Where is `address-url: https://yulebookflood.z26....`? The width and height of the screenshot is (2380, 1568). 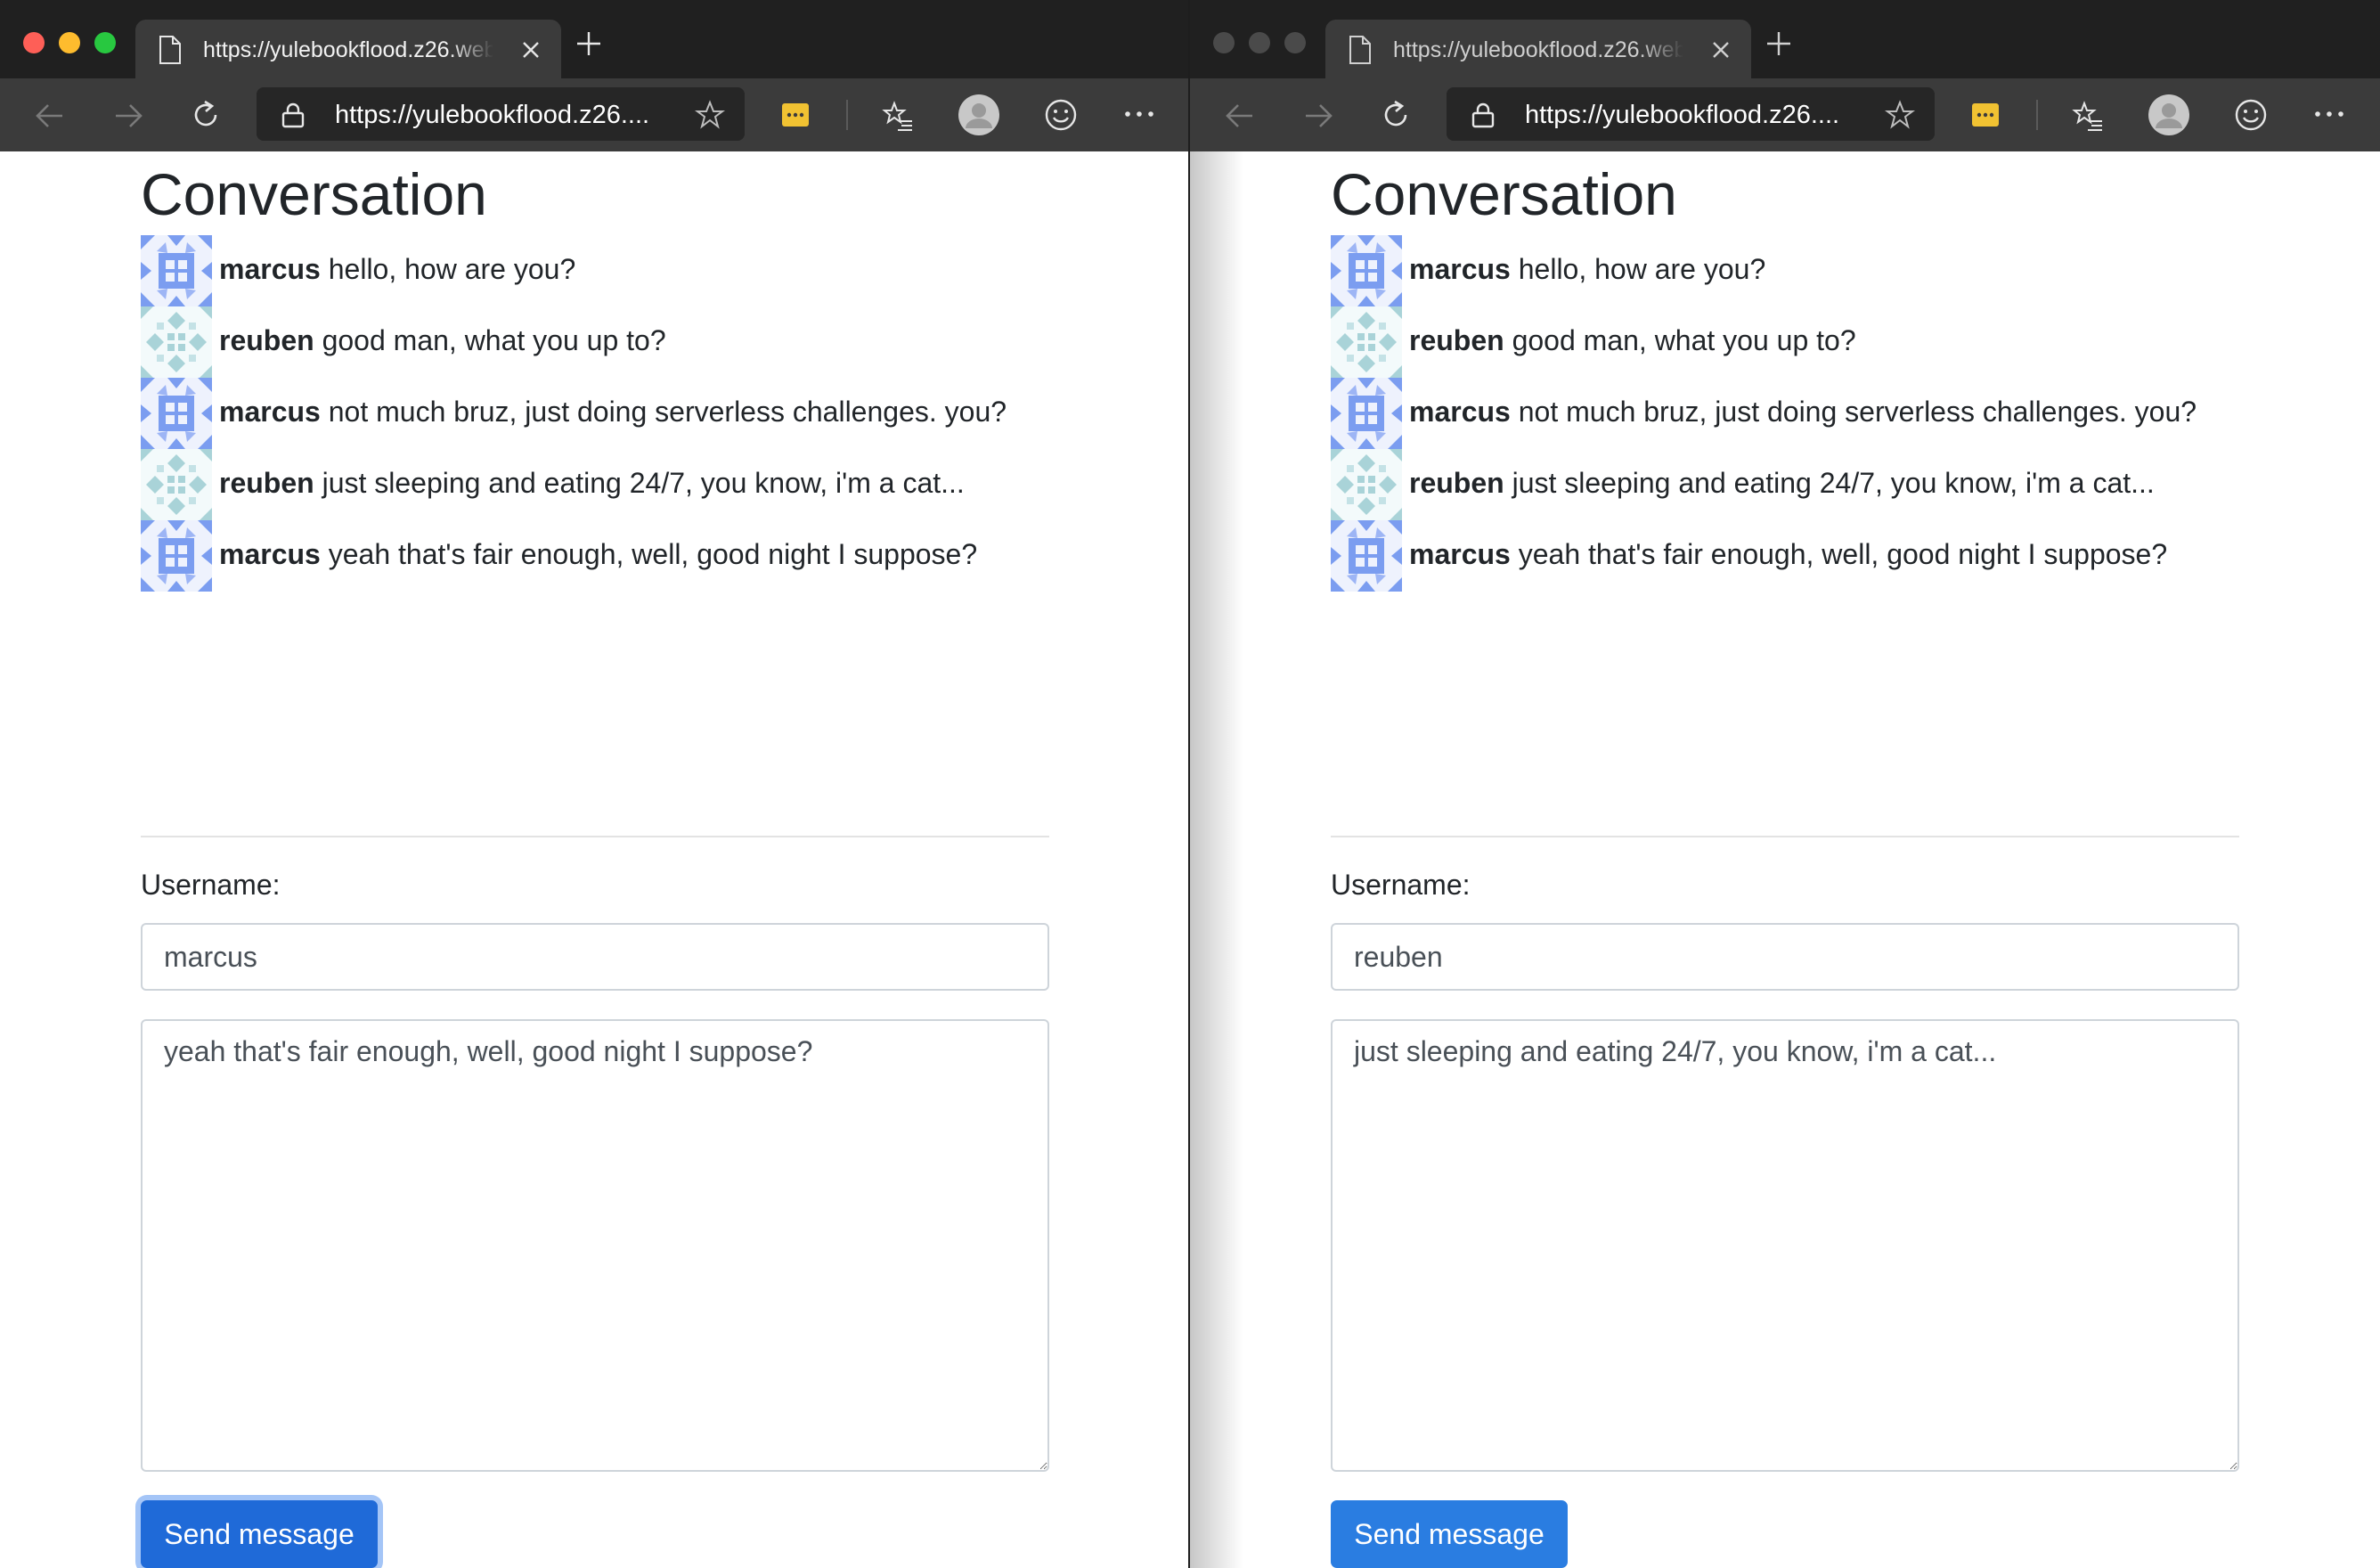 address-url: https://yulebookflood.z26.... is located at coordinates (493, 115).